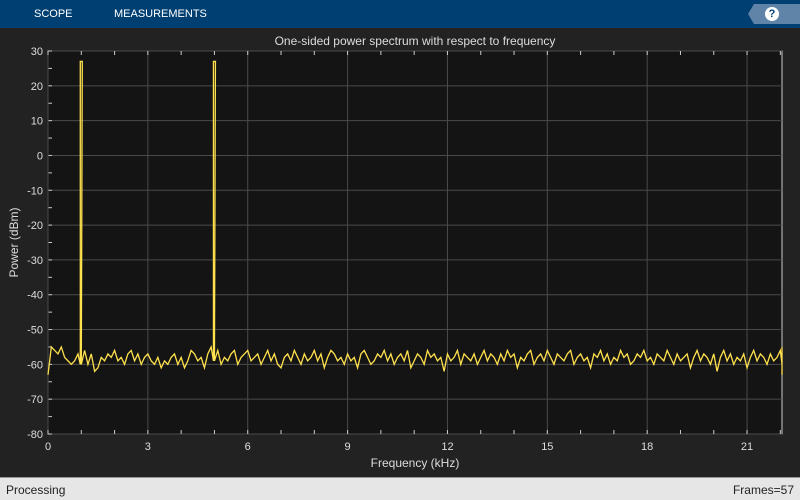  Describe the element at coordinates (48, 447) in the screenshot. I see `x-tick-label: 0` at that location.